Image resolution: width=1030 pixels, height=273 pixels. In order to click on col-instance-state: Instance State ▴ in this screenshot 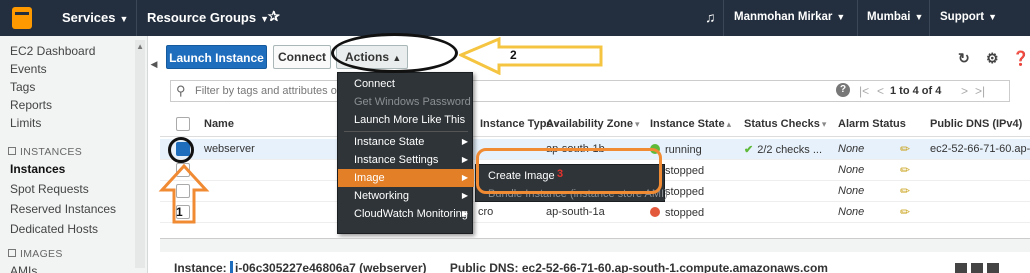, I will do `click(690, 124)`.